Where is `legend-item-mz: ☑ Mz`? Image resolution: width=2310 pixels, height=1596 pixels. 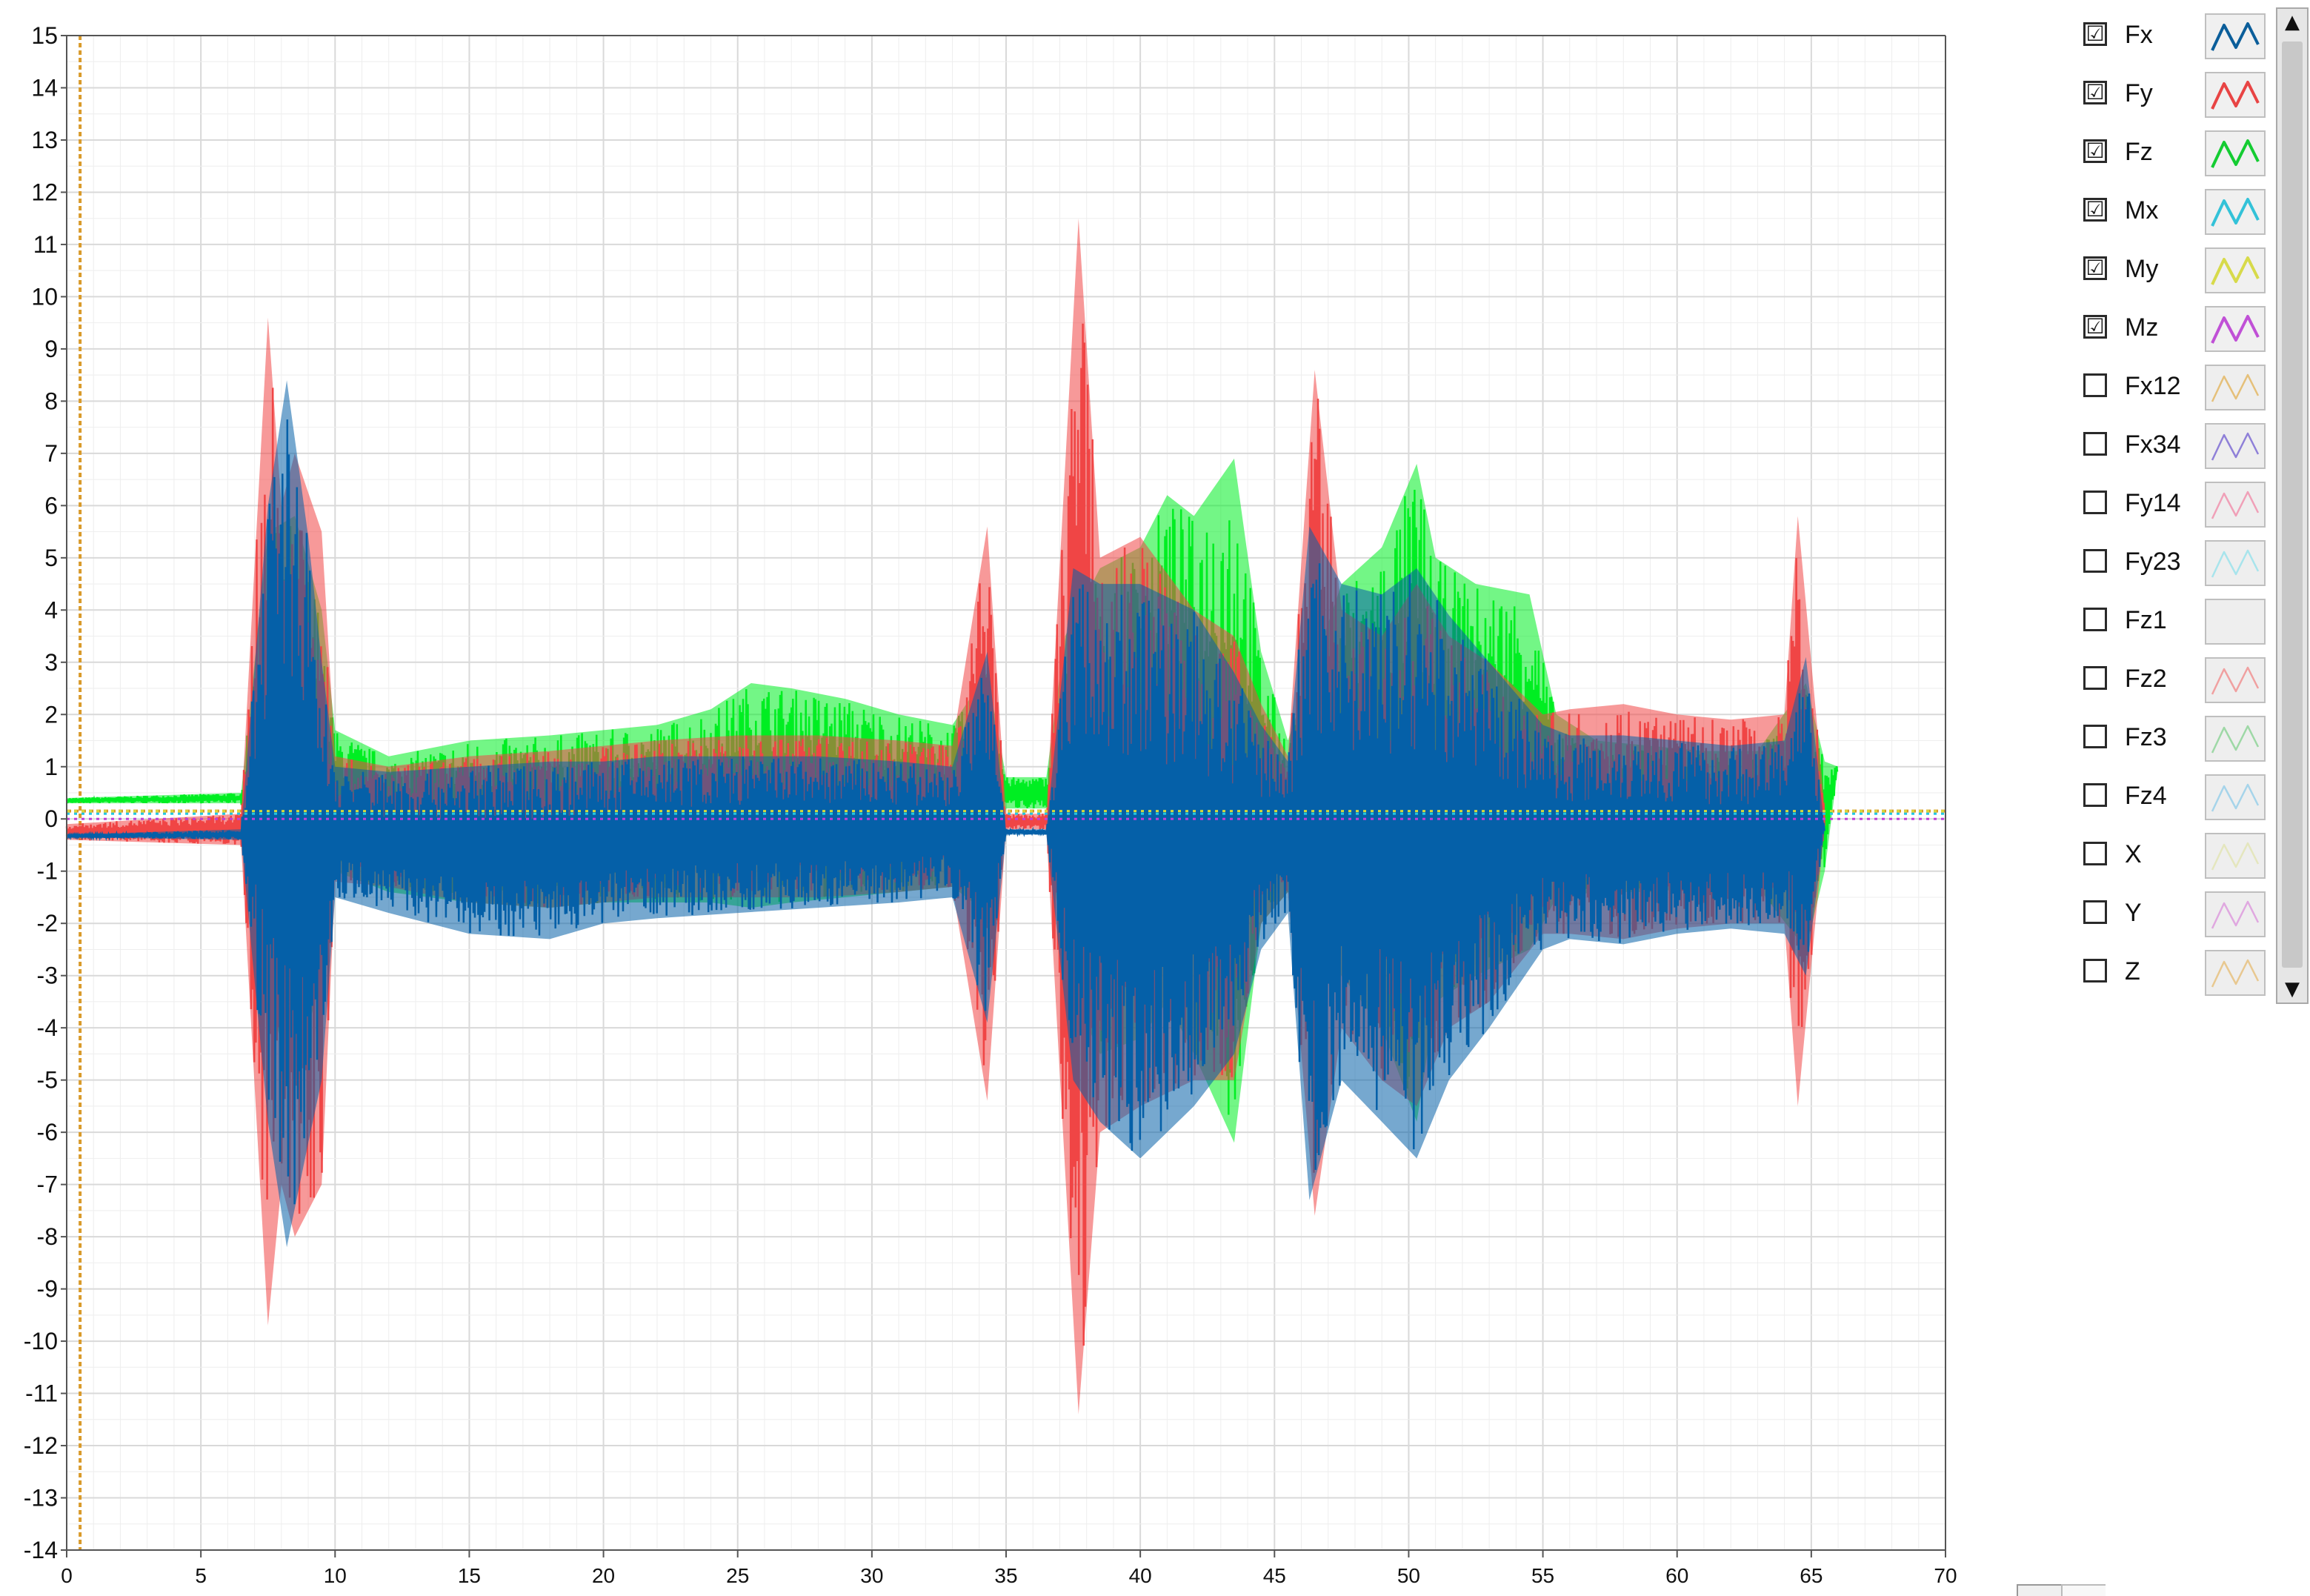 legend-item-mz: ☑ Mz is located at coordinates (2166, 330).